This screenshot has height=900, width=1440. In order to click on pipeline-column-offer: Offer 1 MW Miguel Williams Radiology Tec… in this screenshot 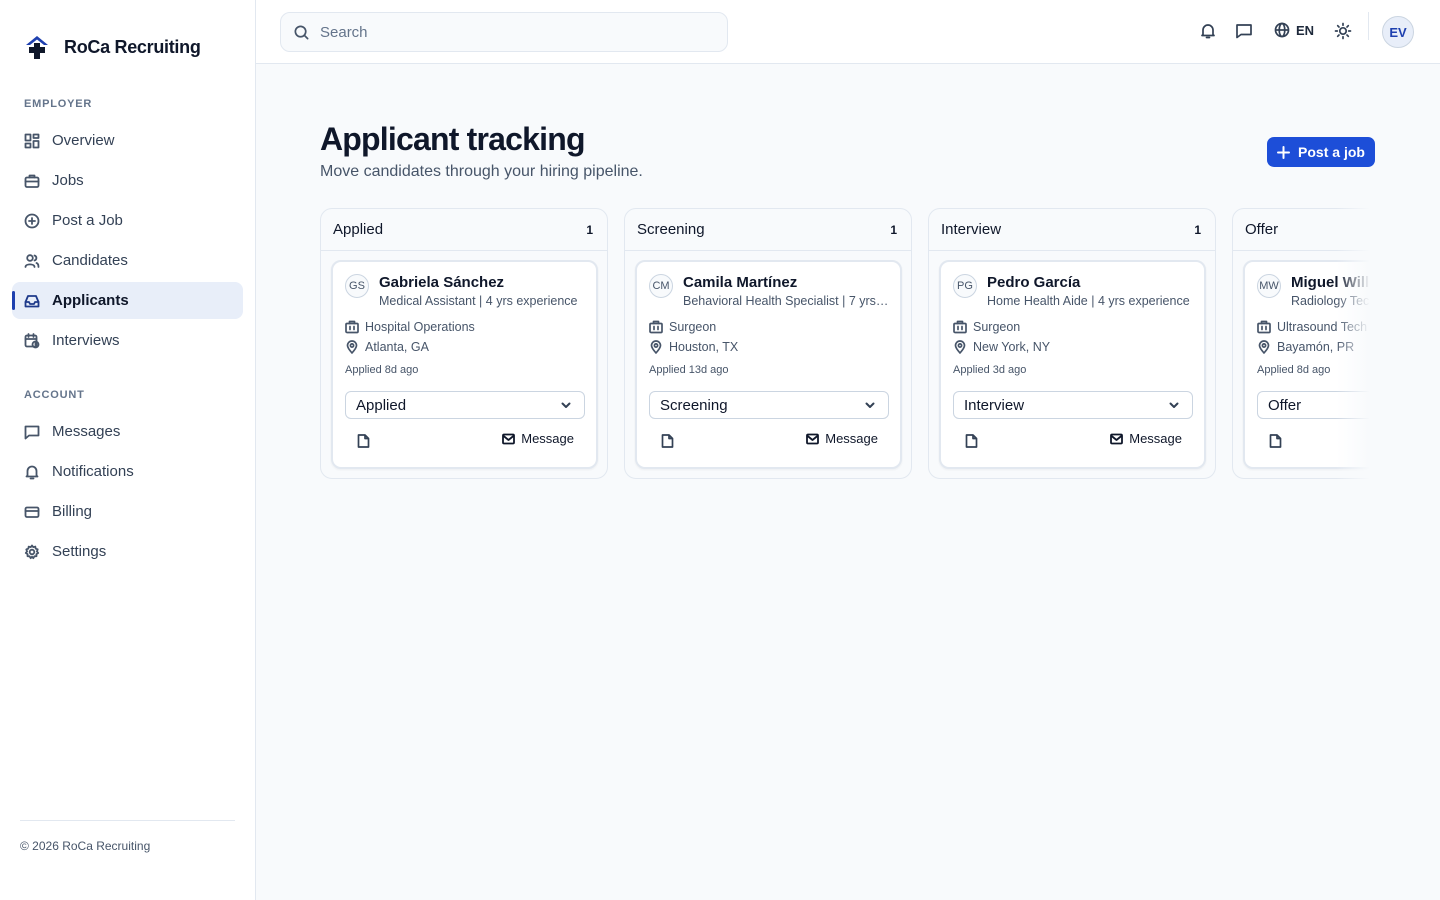, I will do `click(1304, 343)`.